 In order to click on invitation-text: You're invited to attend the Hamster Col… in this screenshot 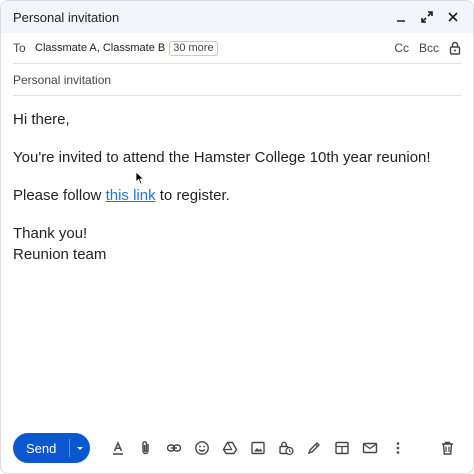, I will do `click(222, 157)`.